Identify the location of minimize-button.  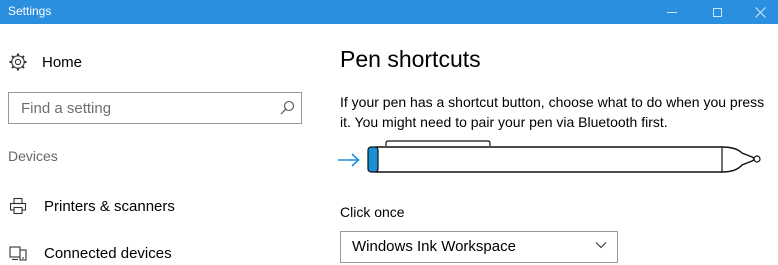
(672, 12).